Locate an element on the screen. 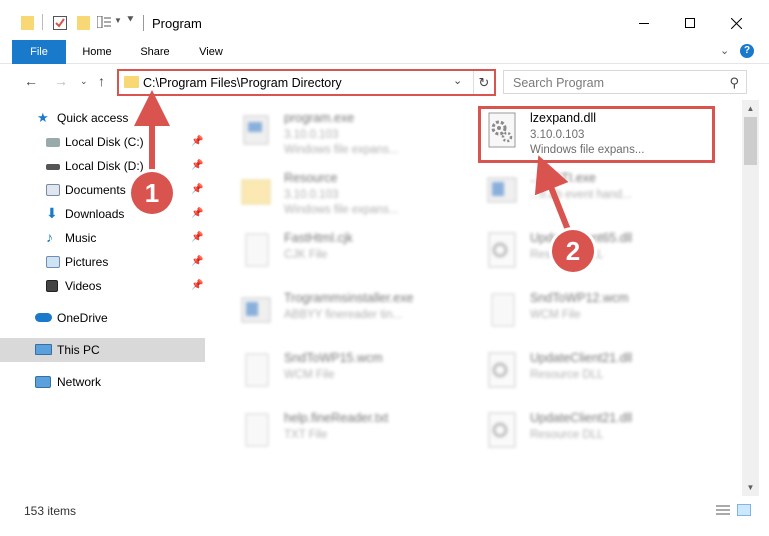 This screenshot has width=769, height=536. callout-2: 2 is located at coordinates (573, 251).